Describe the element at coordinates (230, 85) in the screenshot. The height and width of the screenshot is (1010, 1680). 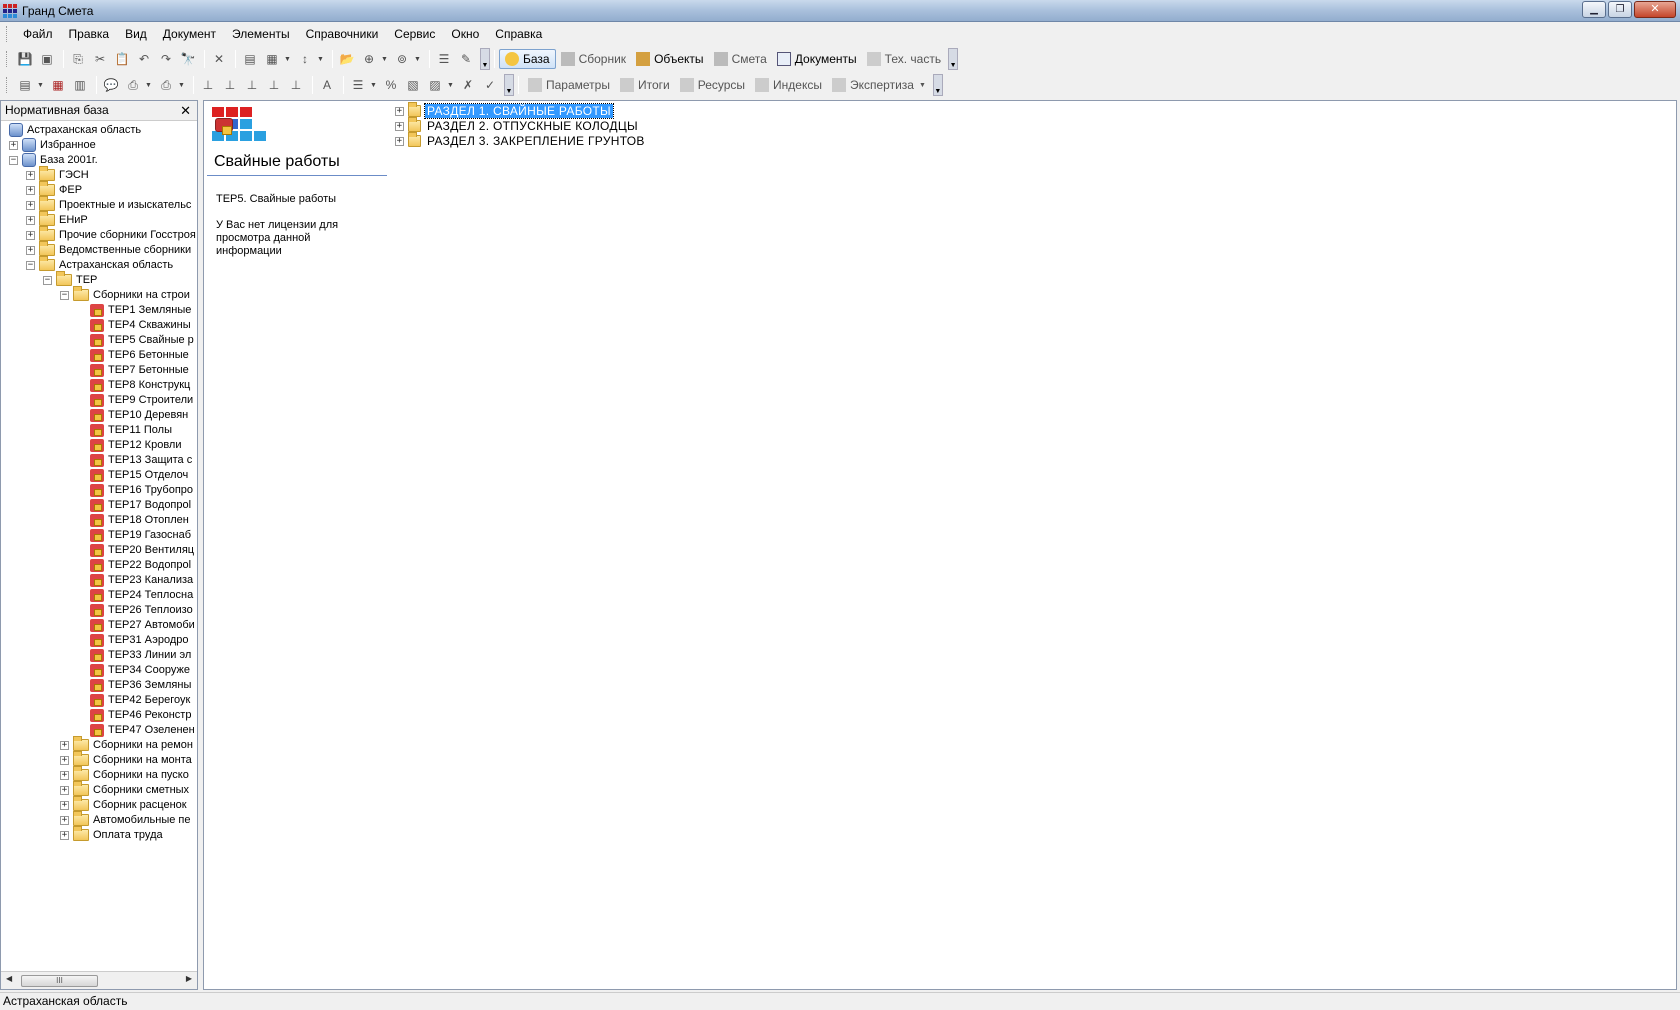
I see `level-down-icon: ⊥` at that location.